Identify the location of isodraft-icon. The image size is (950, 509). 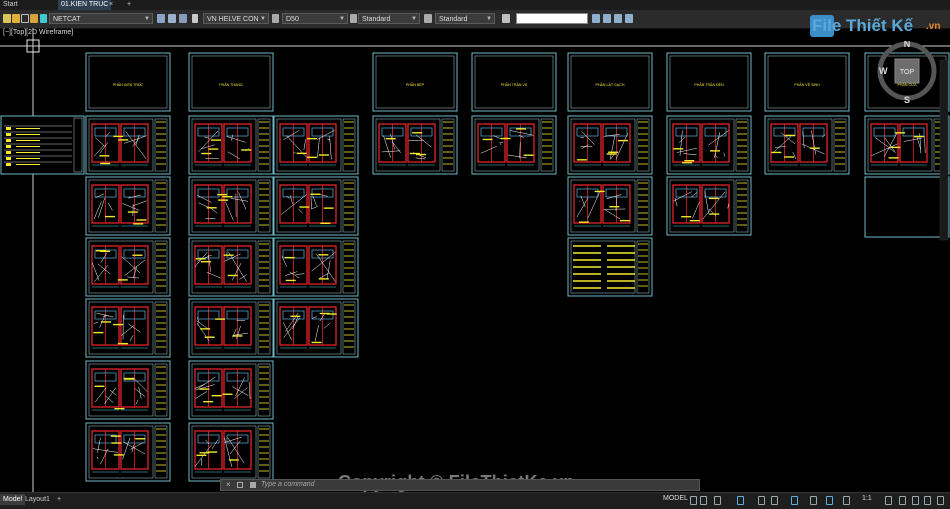
(774, 500).